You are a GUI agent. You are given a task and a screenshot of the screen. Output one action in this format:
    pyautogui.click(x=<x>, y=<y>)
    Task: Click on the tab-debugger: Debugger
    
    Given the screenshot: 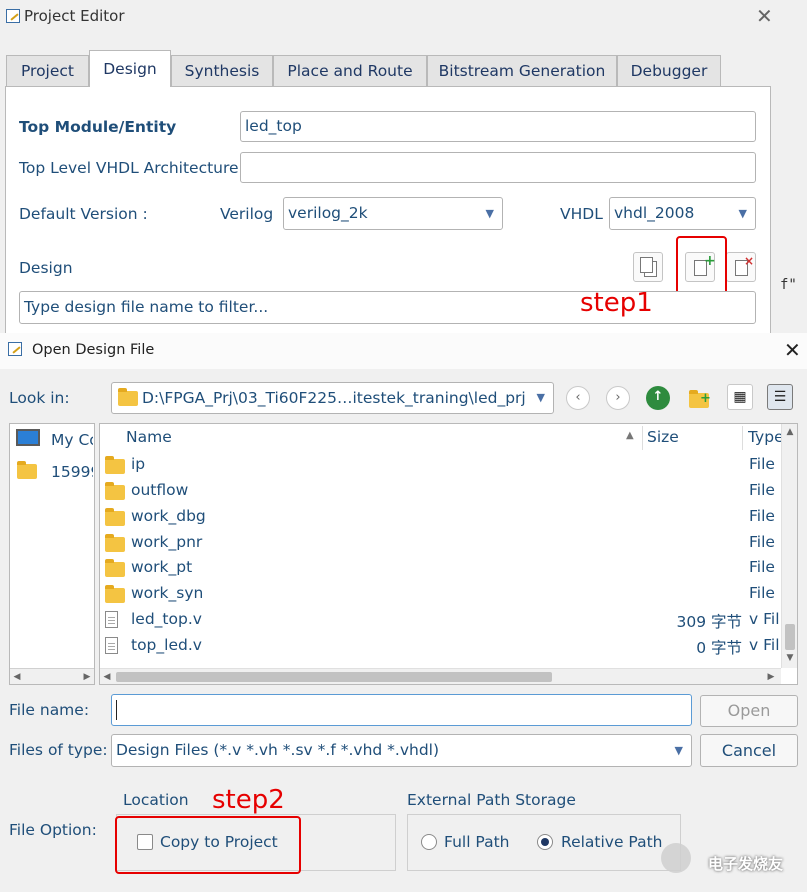 What is the action you would take?
    pyautogui.click(x=669, y=70)
    